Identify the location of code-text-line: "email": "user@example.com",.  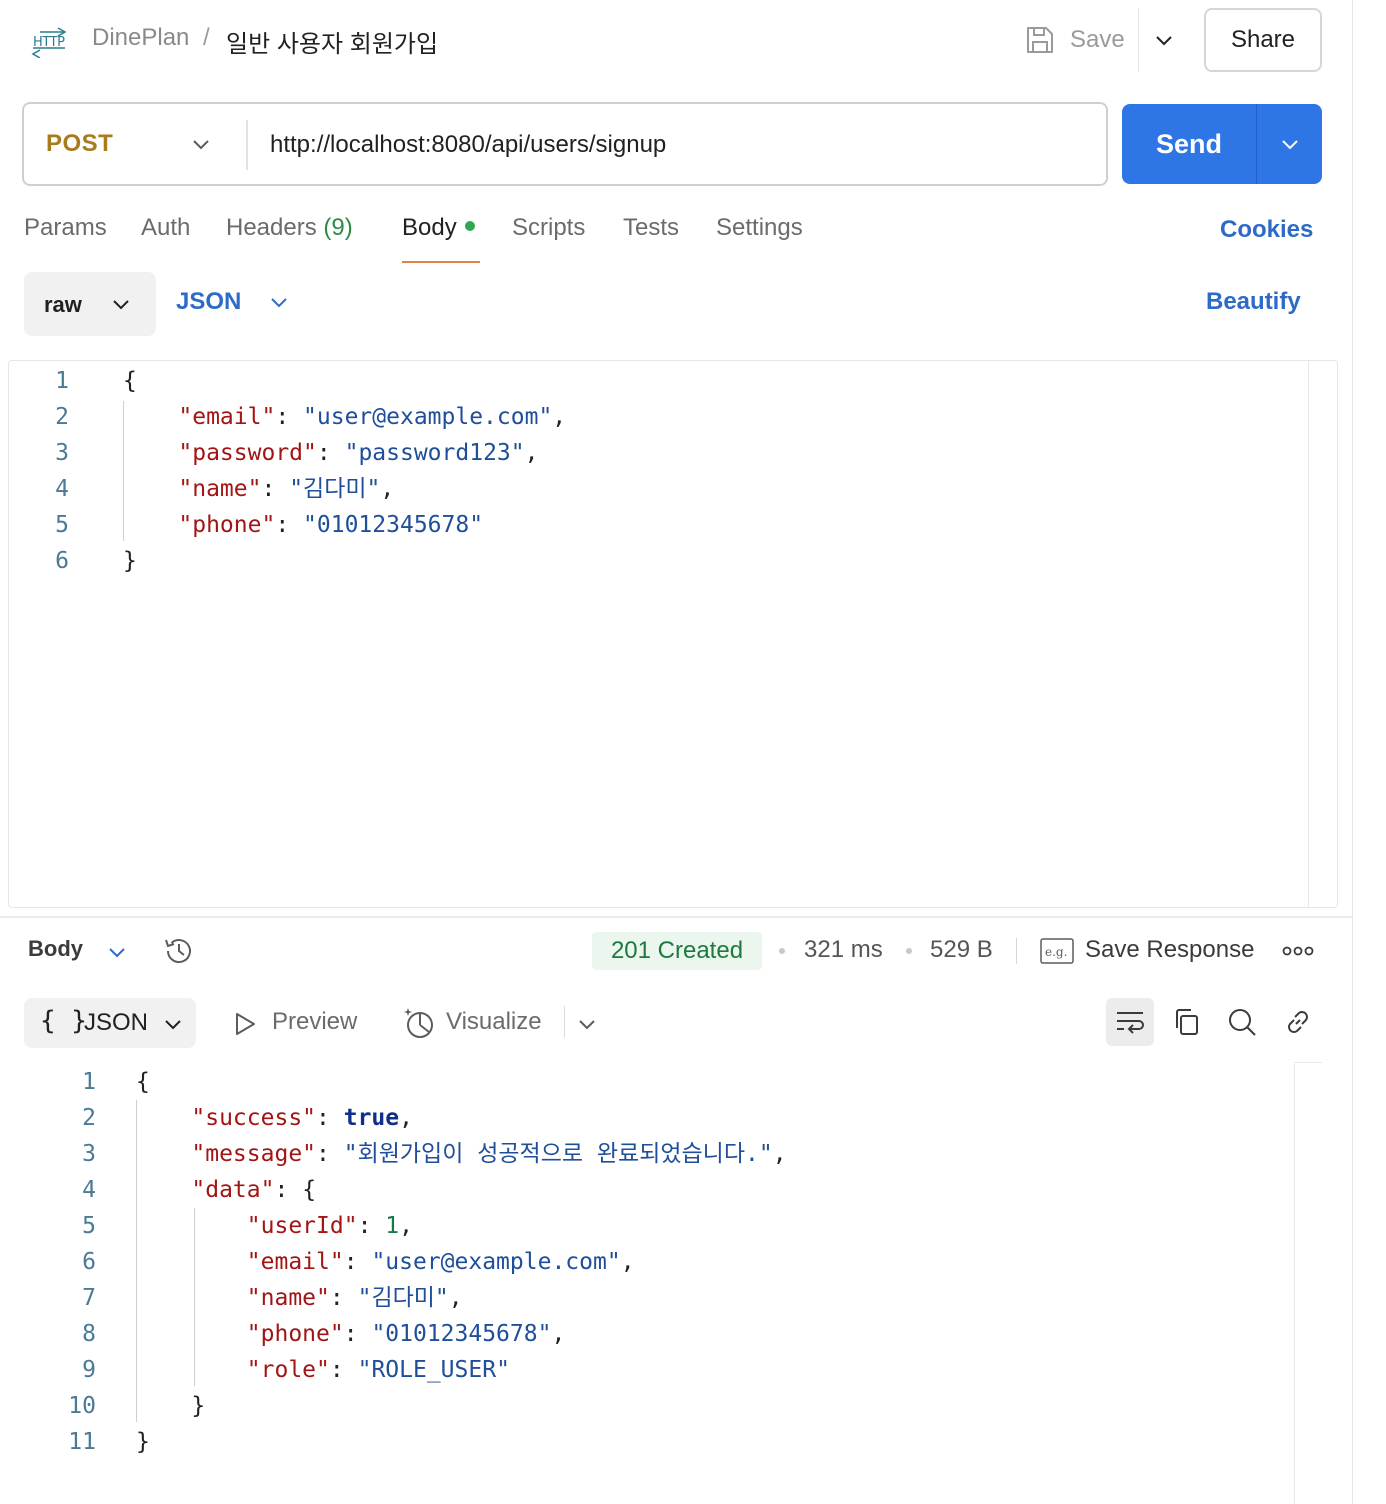
(440, 1262).